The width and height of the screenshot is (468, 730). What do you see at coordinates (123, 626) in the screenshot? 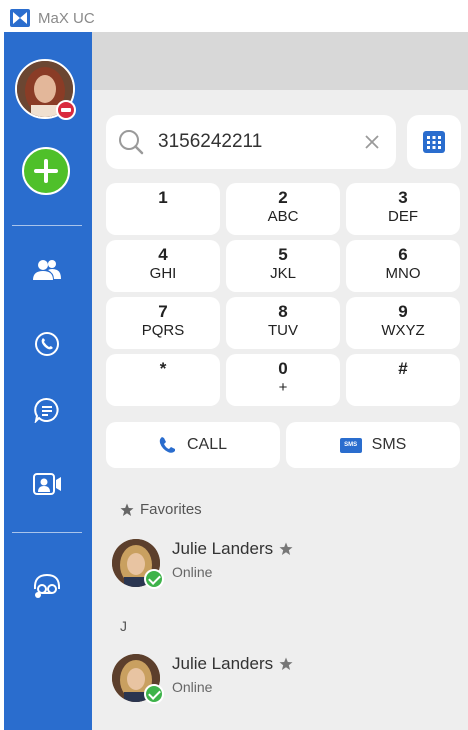
I see `contacts-letter-header: J` at bounding box center [123, 626].